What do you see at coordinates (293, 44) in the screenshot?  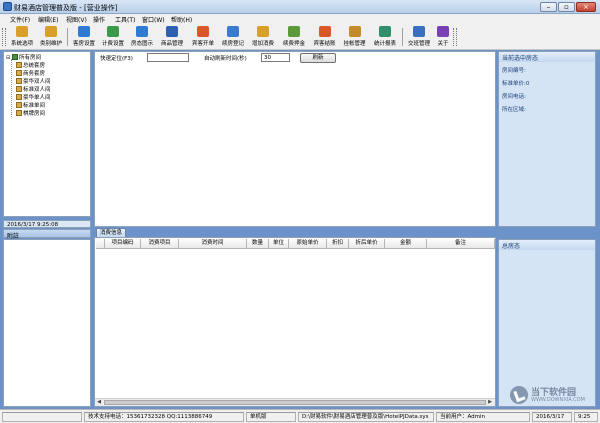 I see `toolbar-label: 续费押金` at bounding box center [293, 44].